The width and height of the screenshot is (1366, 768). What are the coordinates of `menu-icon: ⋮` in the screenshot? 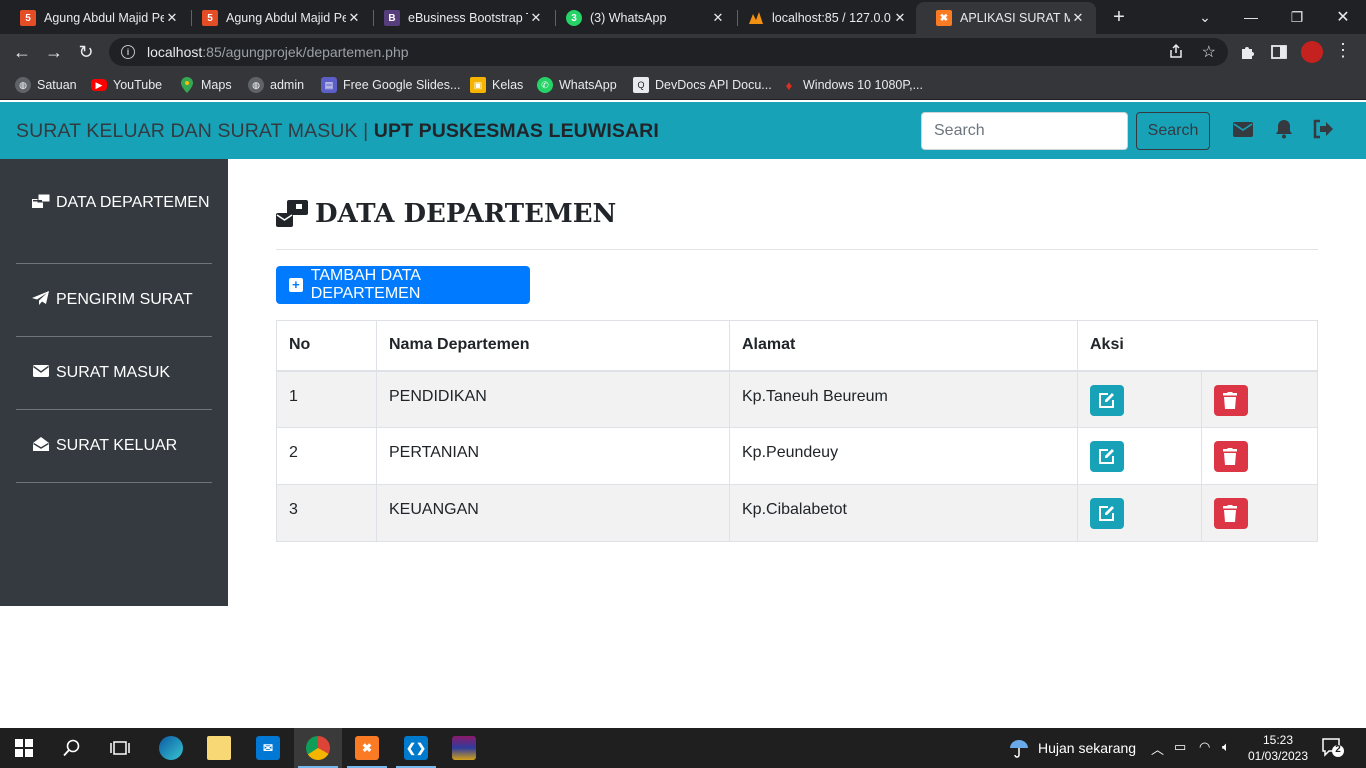 It's located at (1343, 50).